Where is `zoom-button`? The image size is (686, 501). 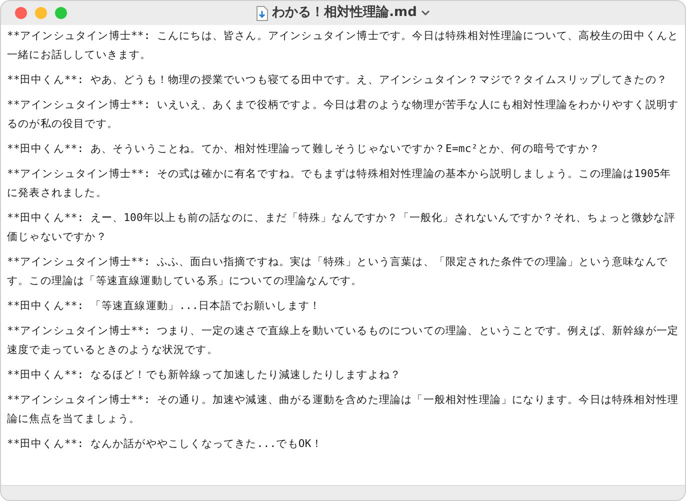
zoom-button is located at coordinates (61, 13).